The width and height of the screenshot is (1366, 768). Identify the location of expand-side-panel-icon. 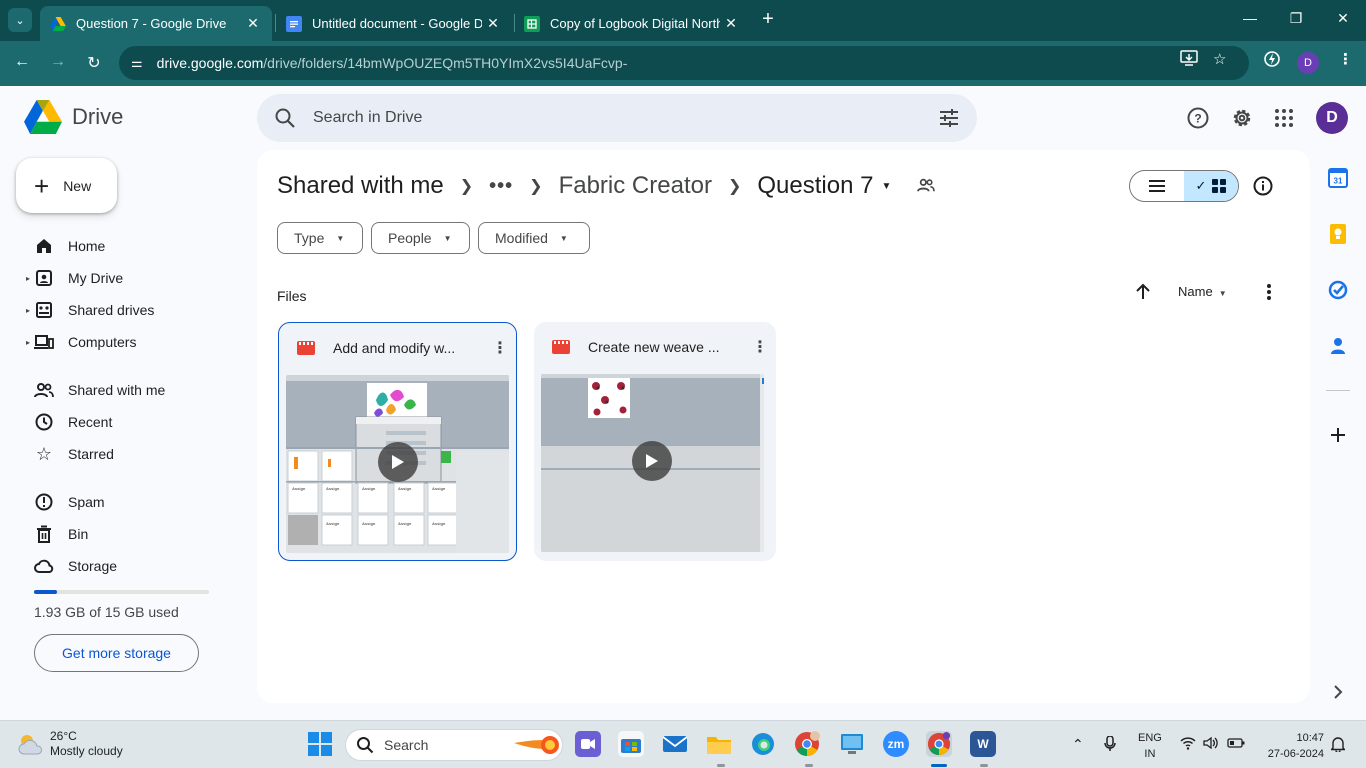
(1338, 692).